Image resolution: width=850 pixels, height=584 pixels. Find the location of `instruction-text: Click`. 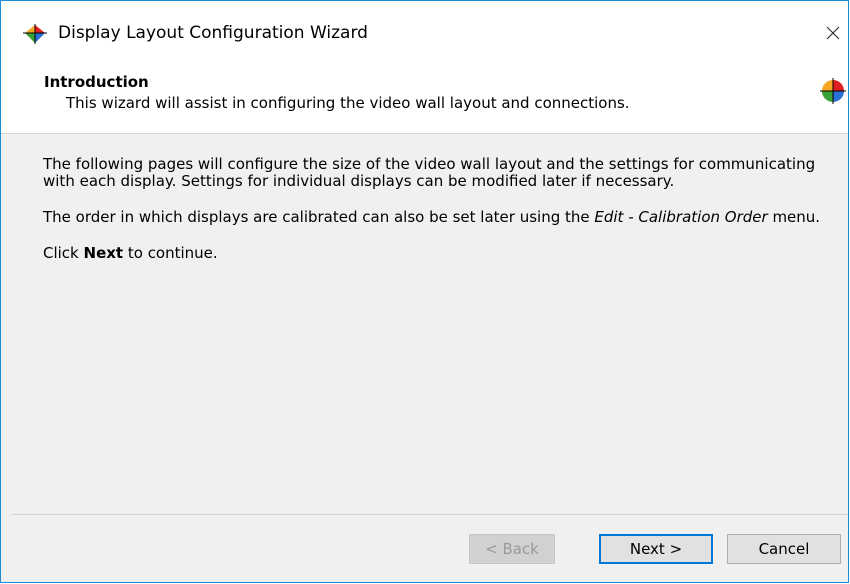

instruction-text: Click is located at coordinates (63, 253).